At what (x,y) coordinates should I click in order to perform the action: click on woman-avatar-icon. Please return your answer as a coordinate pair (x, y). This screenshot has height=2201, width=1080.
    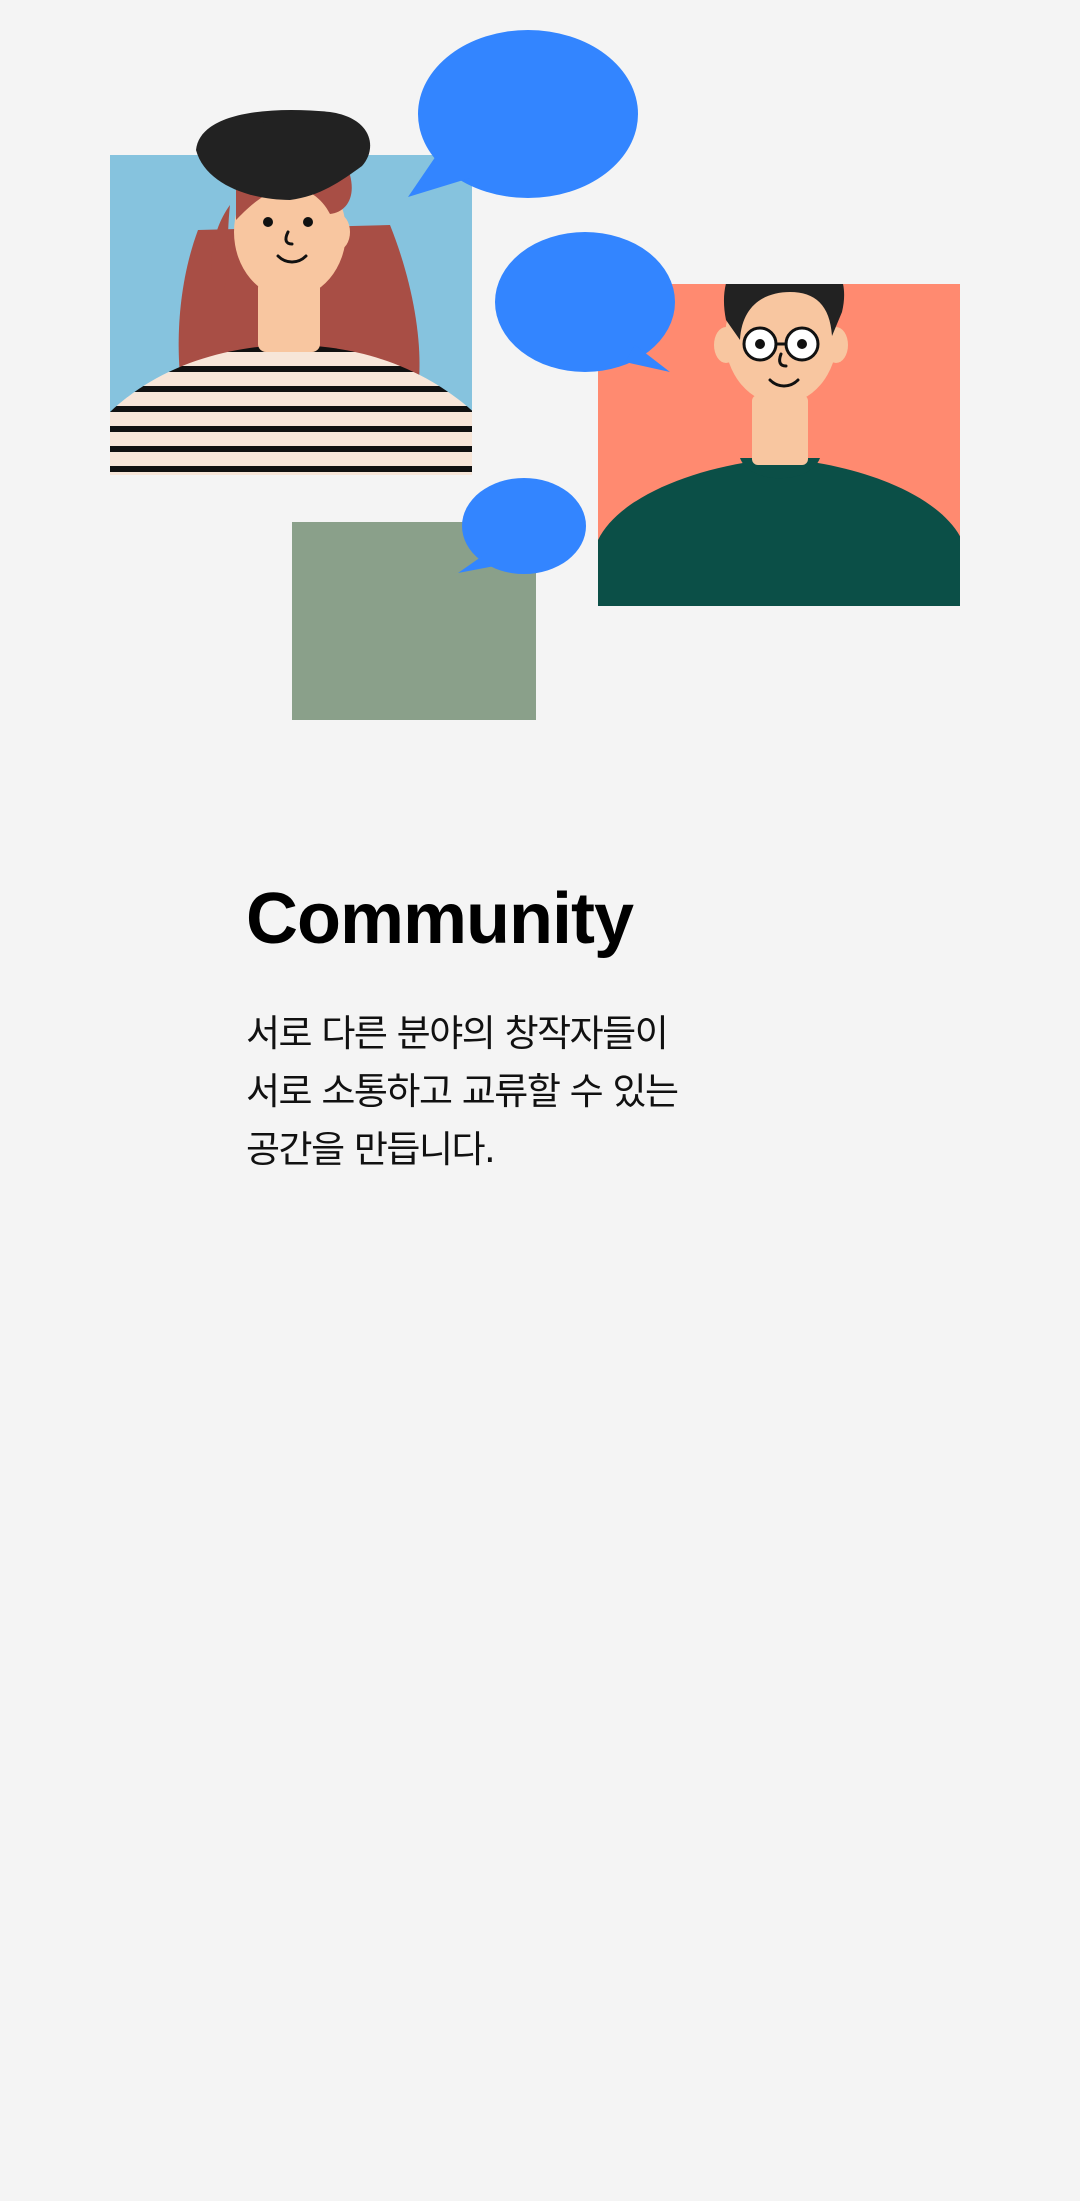
    Looking at the image, I should click on (291, 292).